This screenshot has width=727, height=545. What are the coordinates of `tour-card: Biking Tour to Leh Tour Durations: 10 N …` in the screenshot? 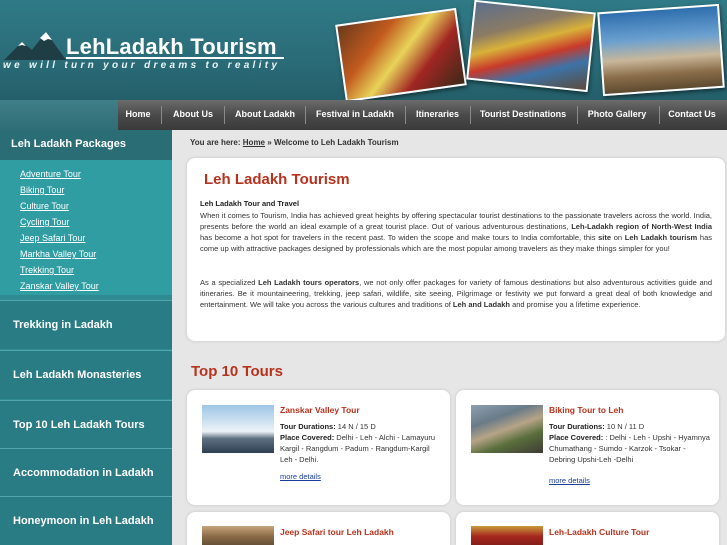 It's located at (587, 447).